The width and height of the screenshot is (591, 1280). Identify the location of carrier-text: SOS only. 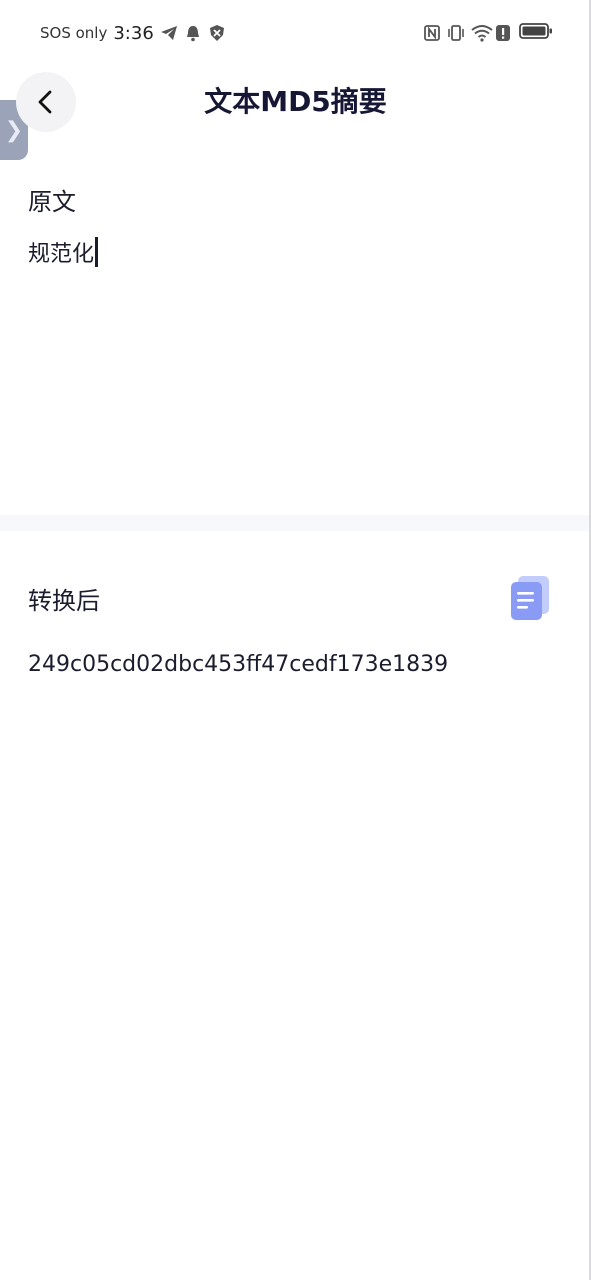
(74, 33).